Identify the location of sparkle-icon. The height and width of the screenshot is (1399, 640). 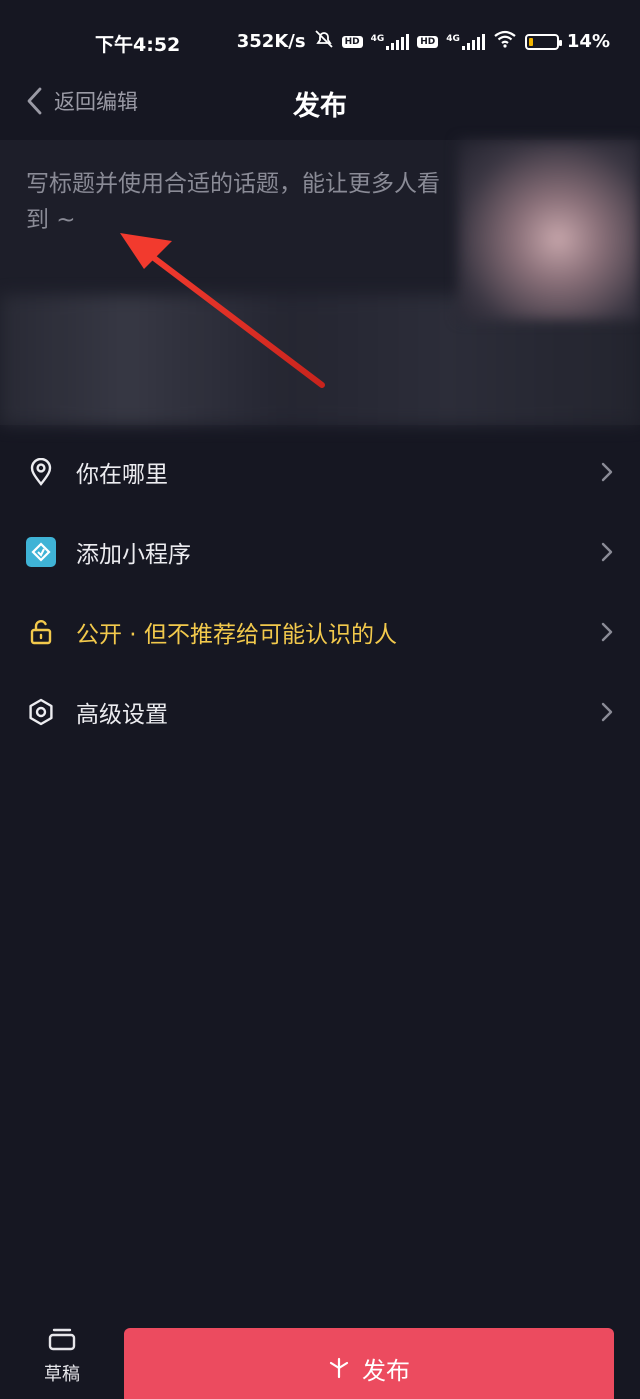
(339, 1368).